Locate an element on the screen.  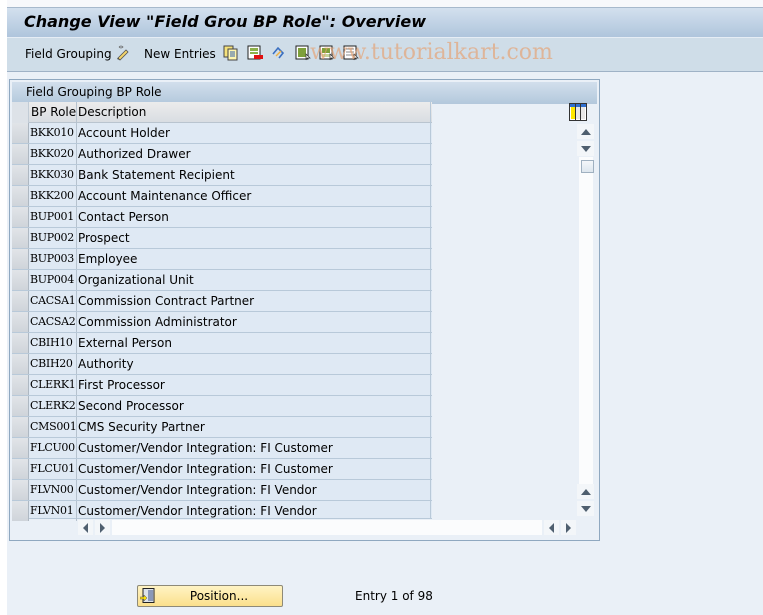
new-entries-button: New Entries is located at coordinates (180, 54).